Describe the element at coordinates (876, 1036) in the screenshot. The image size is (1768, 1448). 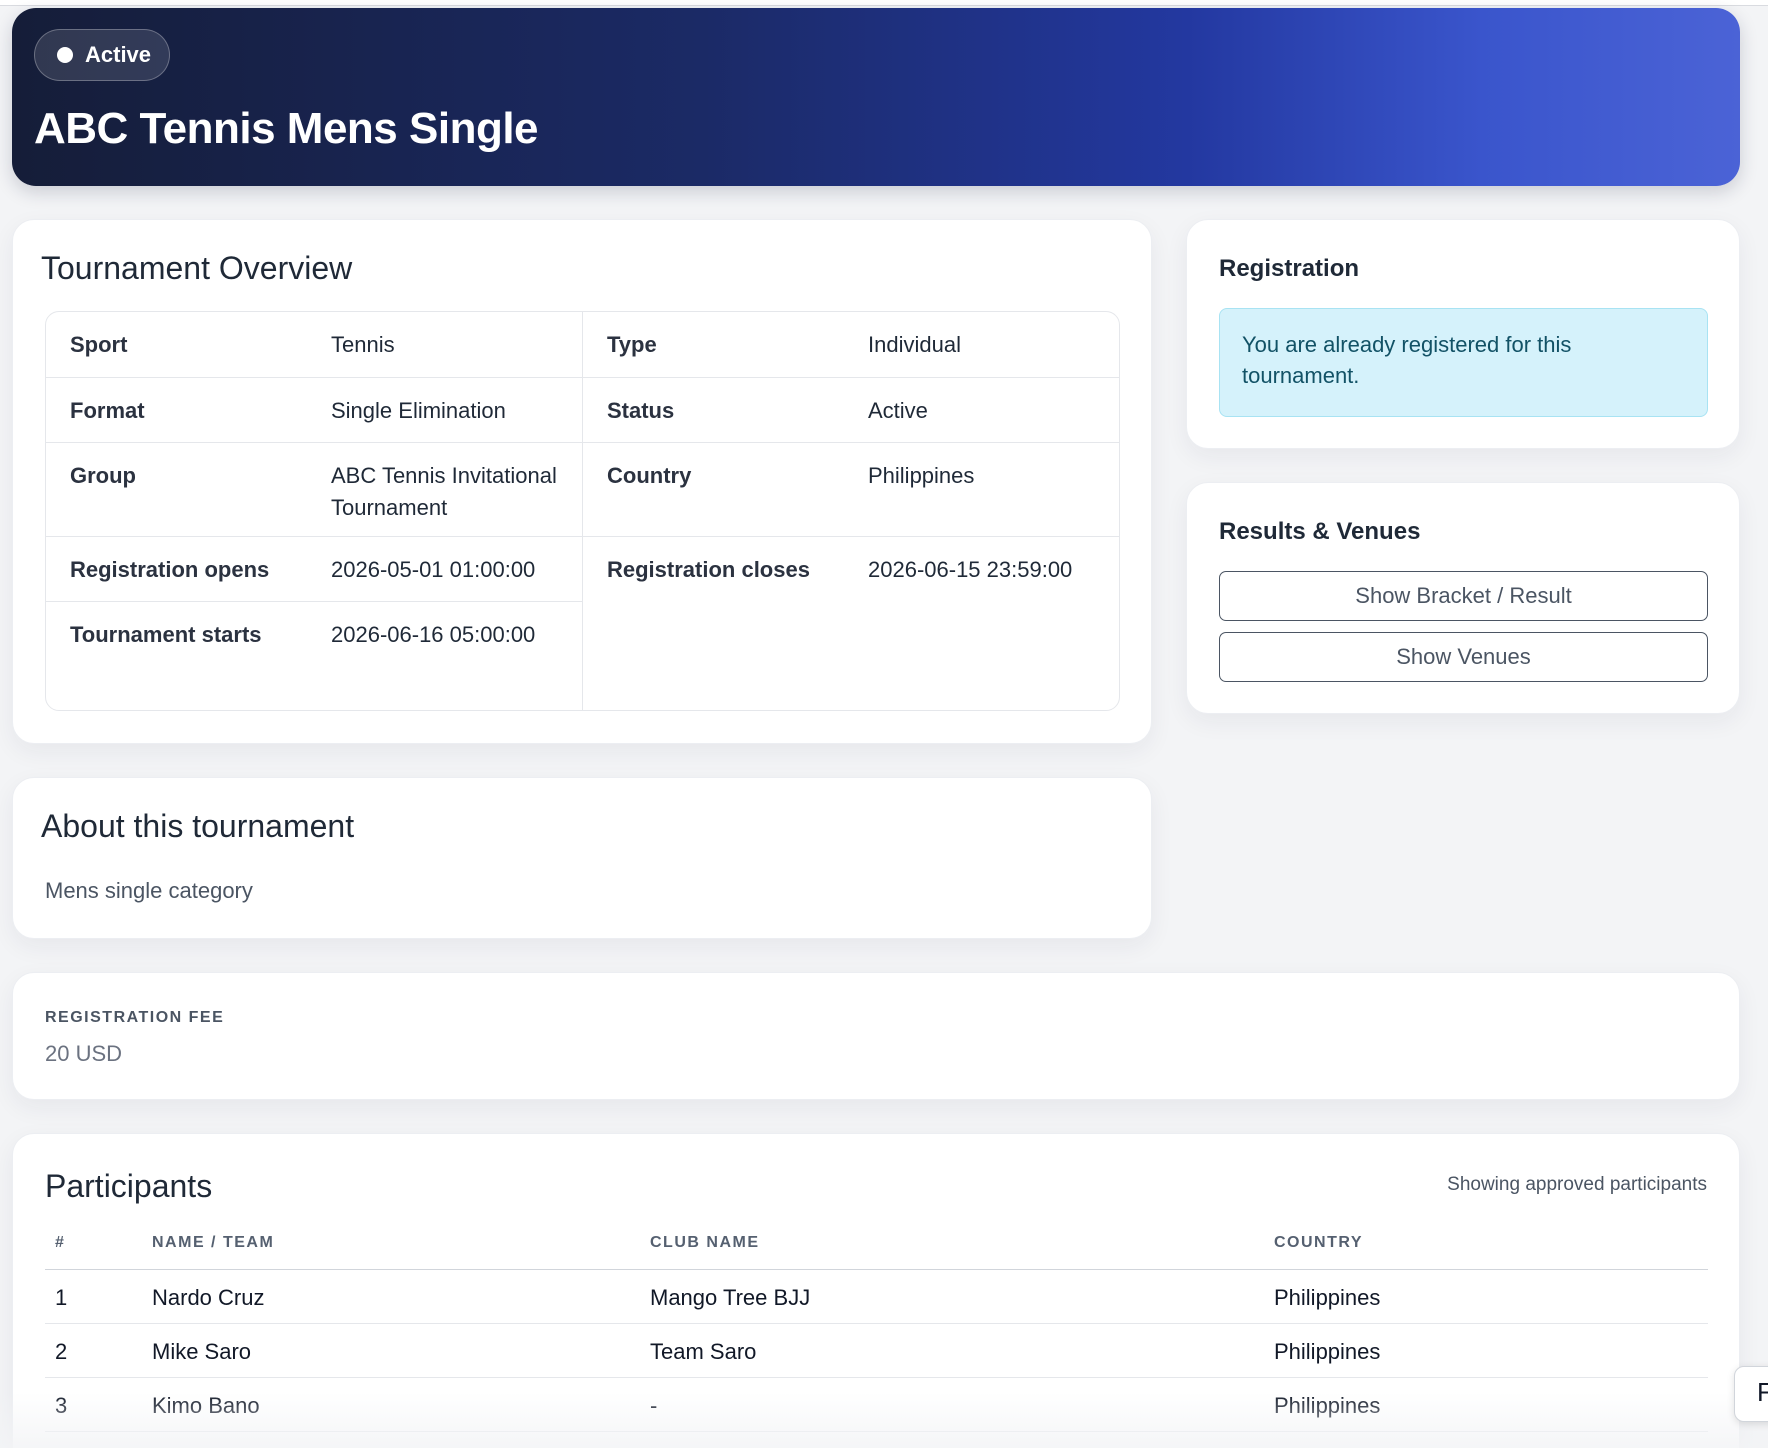
I see `registration-fee-card: REGISTRATION FEE 20 USD` at that location.